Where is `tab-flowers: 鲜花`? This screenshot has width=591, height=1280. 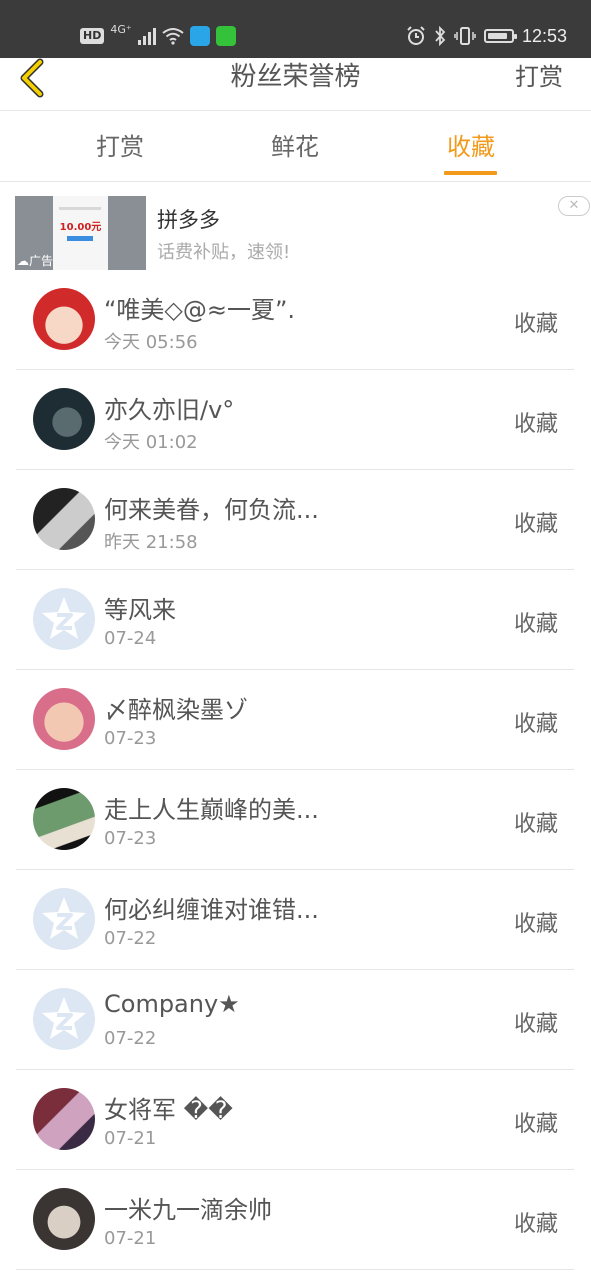
tab-flowers: 鲜花 is located at coordinates (295, 146).